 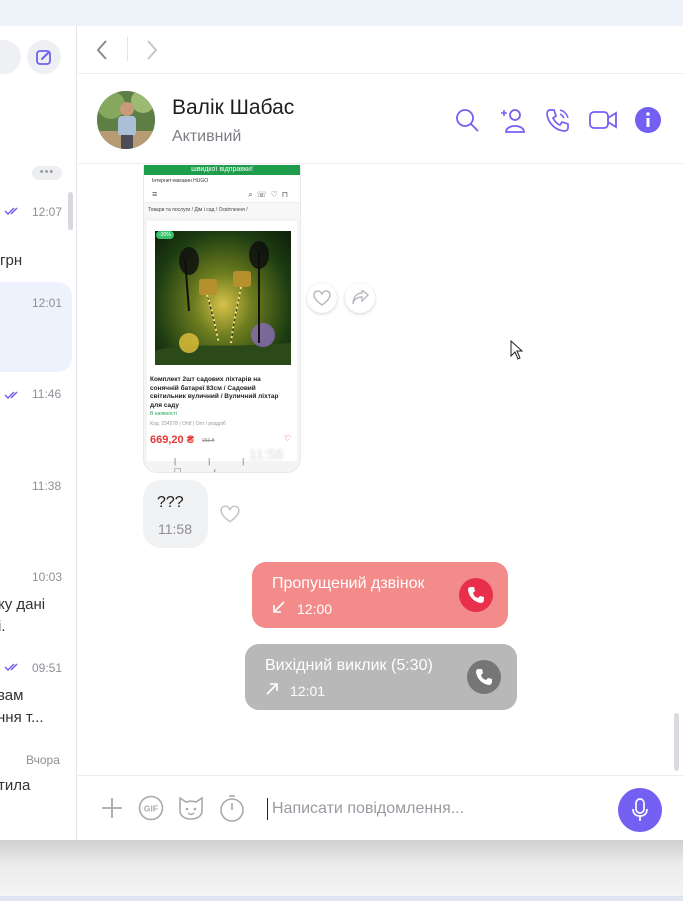 What do you see at coordinates (380, 595) in the screenshot?
I see `missed-call-message: Пропущений дзвінок 12:00` at bounding box center [380, 595].